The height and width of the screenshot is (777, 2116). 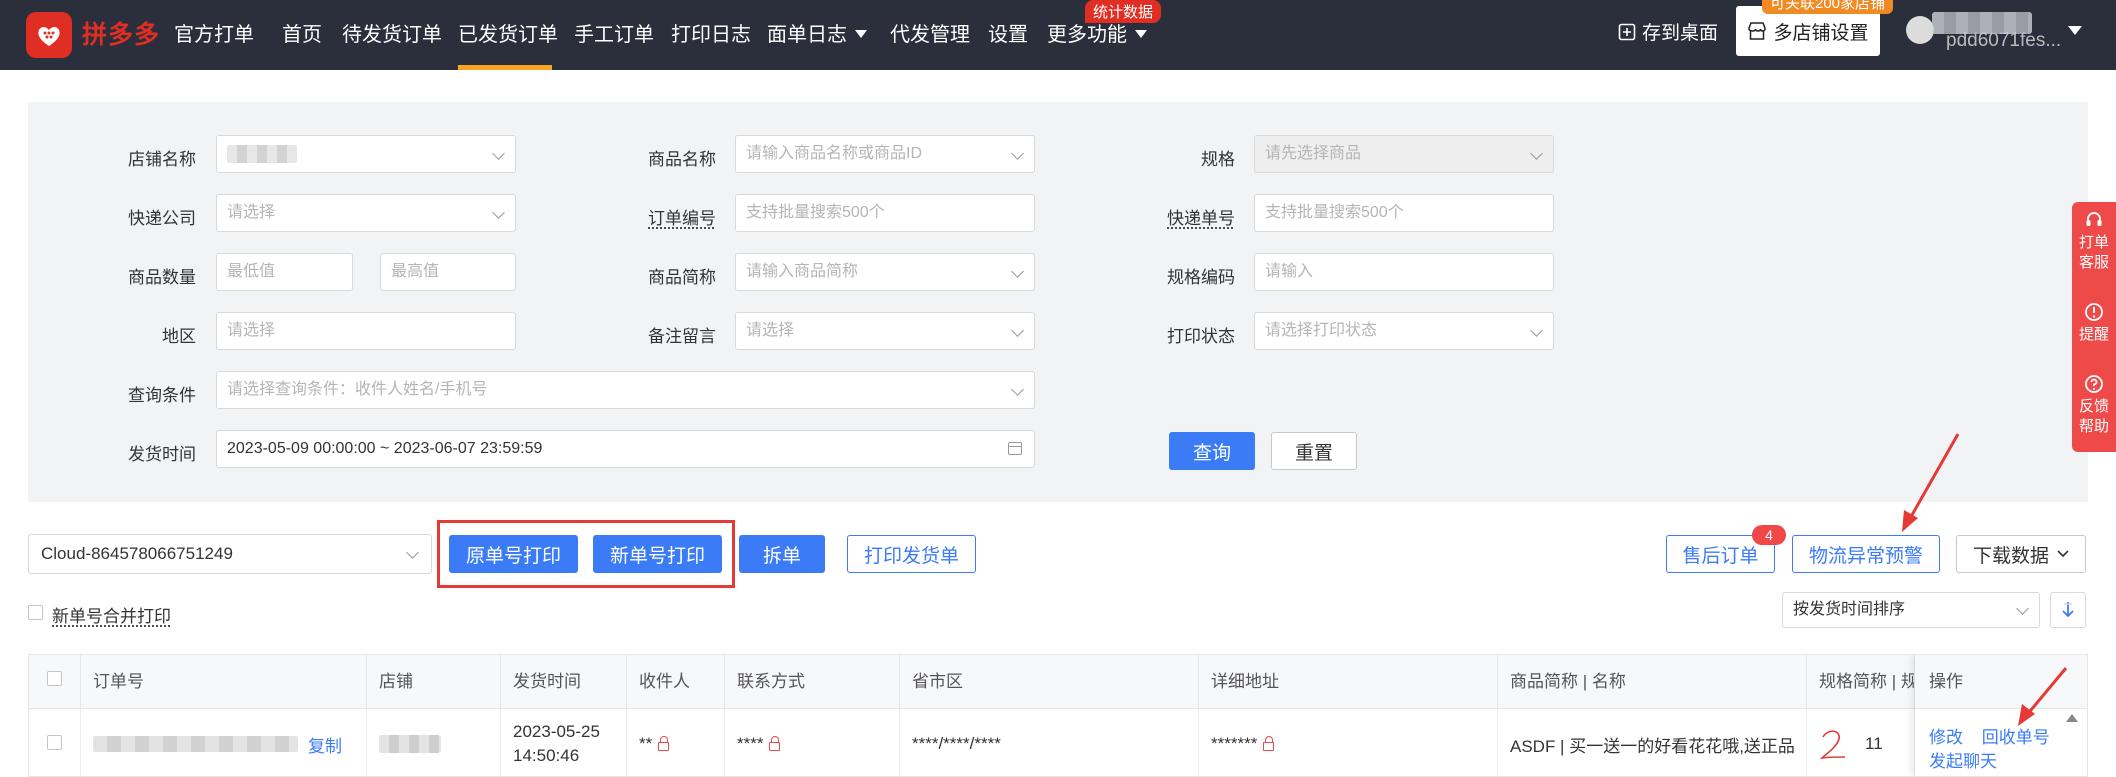 I want to click on query-button: 查询, so click(x=1212, y=451).